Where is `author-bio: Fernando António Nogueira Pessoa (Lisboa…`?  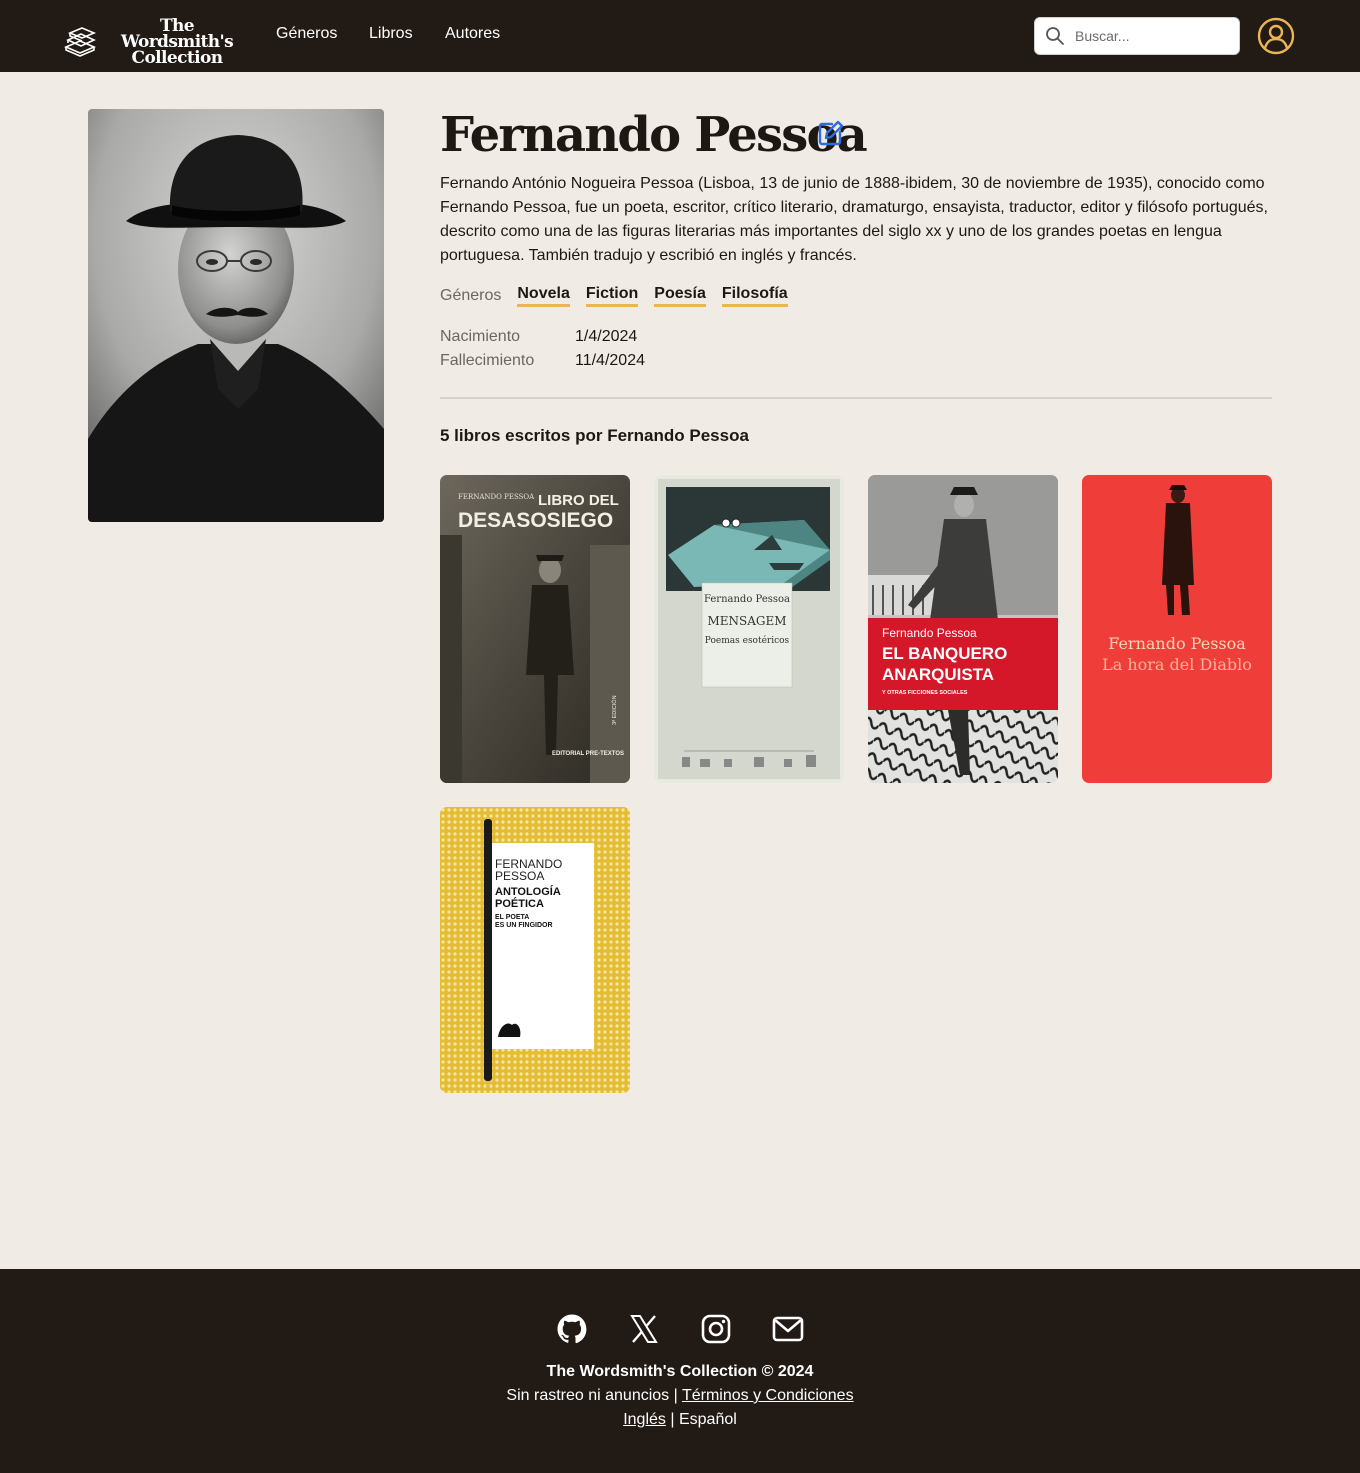
author-bio: Fernando António Nogueira Pessoa (Lisboa… is located at coordinates (854, 219).